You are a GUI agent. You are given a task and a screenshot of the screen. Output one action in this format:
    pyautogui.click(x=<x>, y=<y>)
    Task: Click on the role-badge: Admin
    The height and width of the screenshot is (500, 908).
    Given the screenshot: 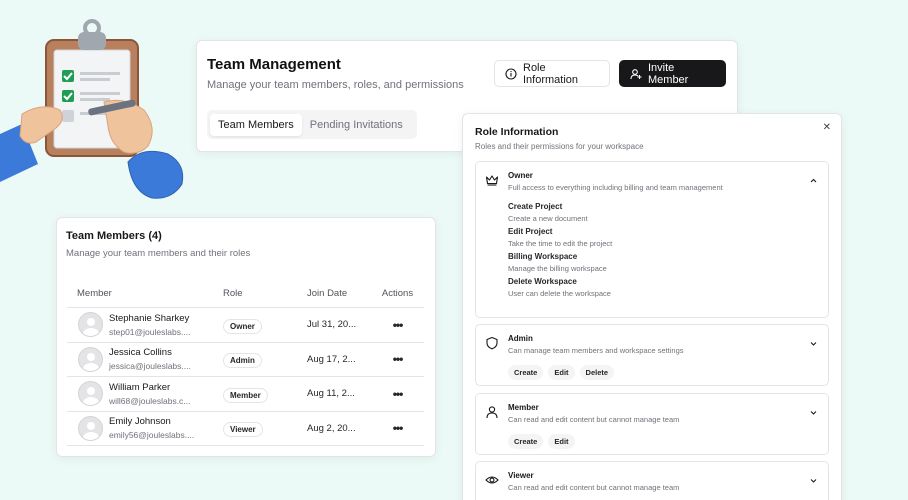 What is the action you would take?
    pyautogui.click(x=242, y=361)
    